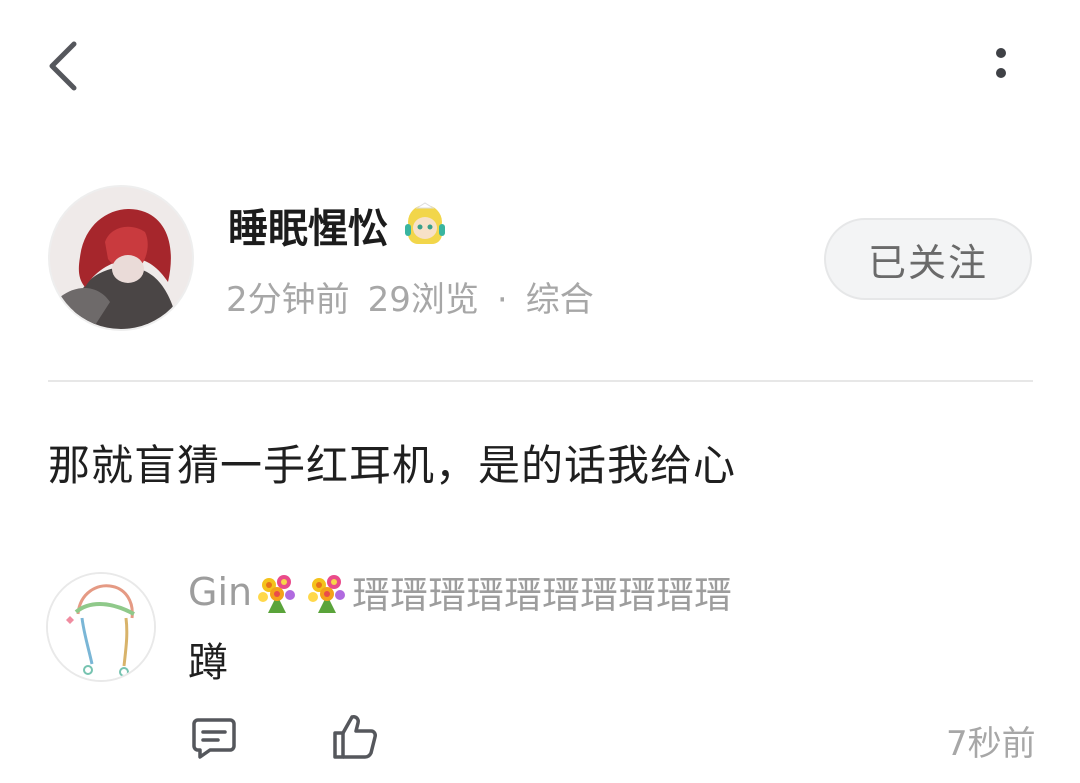 The height and width of the screenshot is (783, 1080). I want to click on commenter-name-row: Gin 瑨瑨瑨瑨瑨瑨瑨瑨瑨瑨, so click(460, 591).